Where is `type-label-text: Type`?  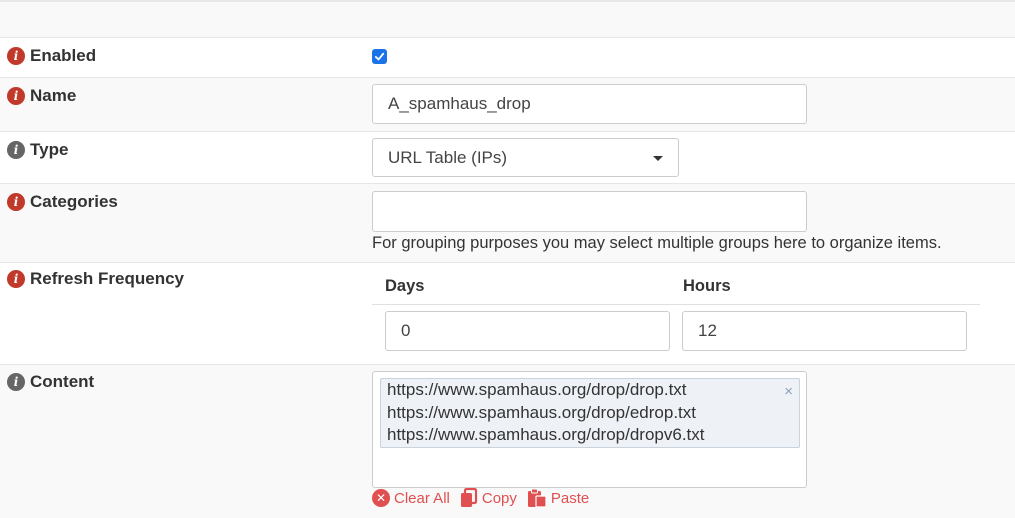
type-label-text: Type is located at coordinates (49, 149).